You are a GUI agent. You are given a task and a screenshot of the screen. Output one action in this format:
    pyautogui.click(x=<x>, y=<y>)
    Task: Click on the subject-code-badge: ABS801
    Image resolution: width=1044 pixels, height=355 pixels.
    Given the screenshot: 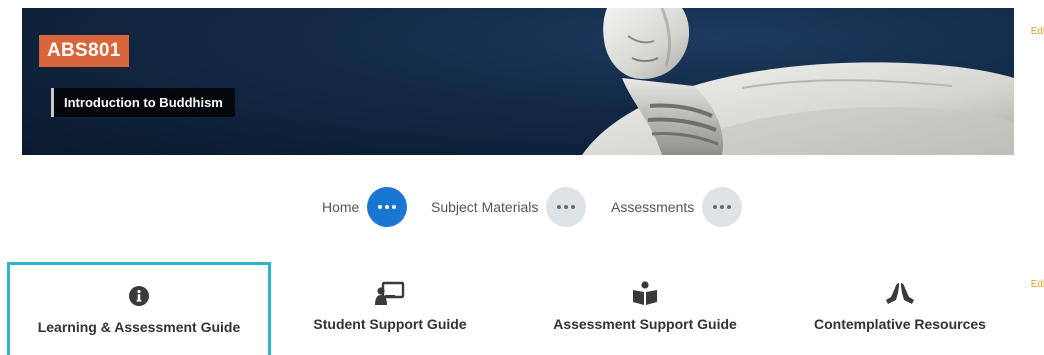 What is the action you would take?
    pyautogui.click(x=84, y=51)
    